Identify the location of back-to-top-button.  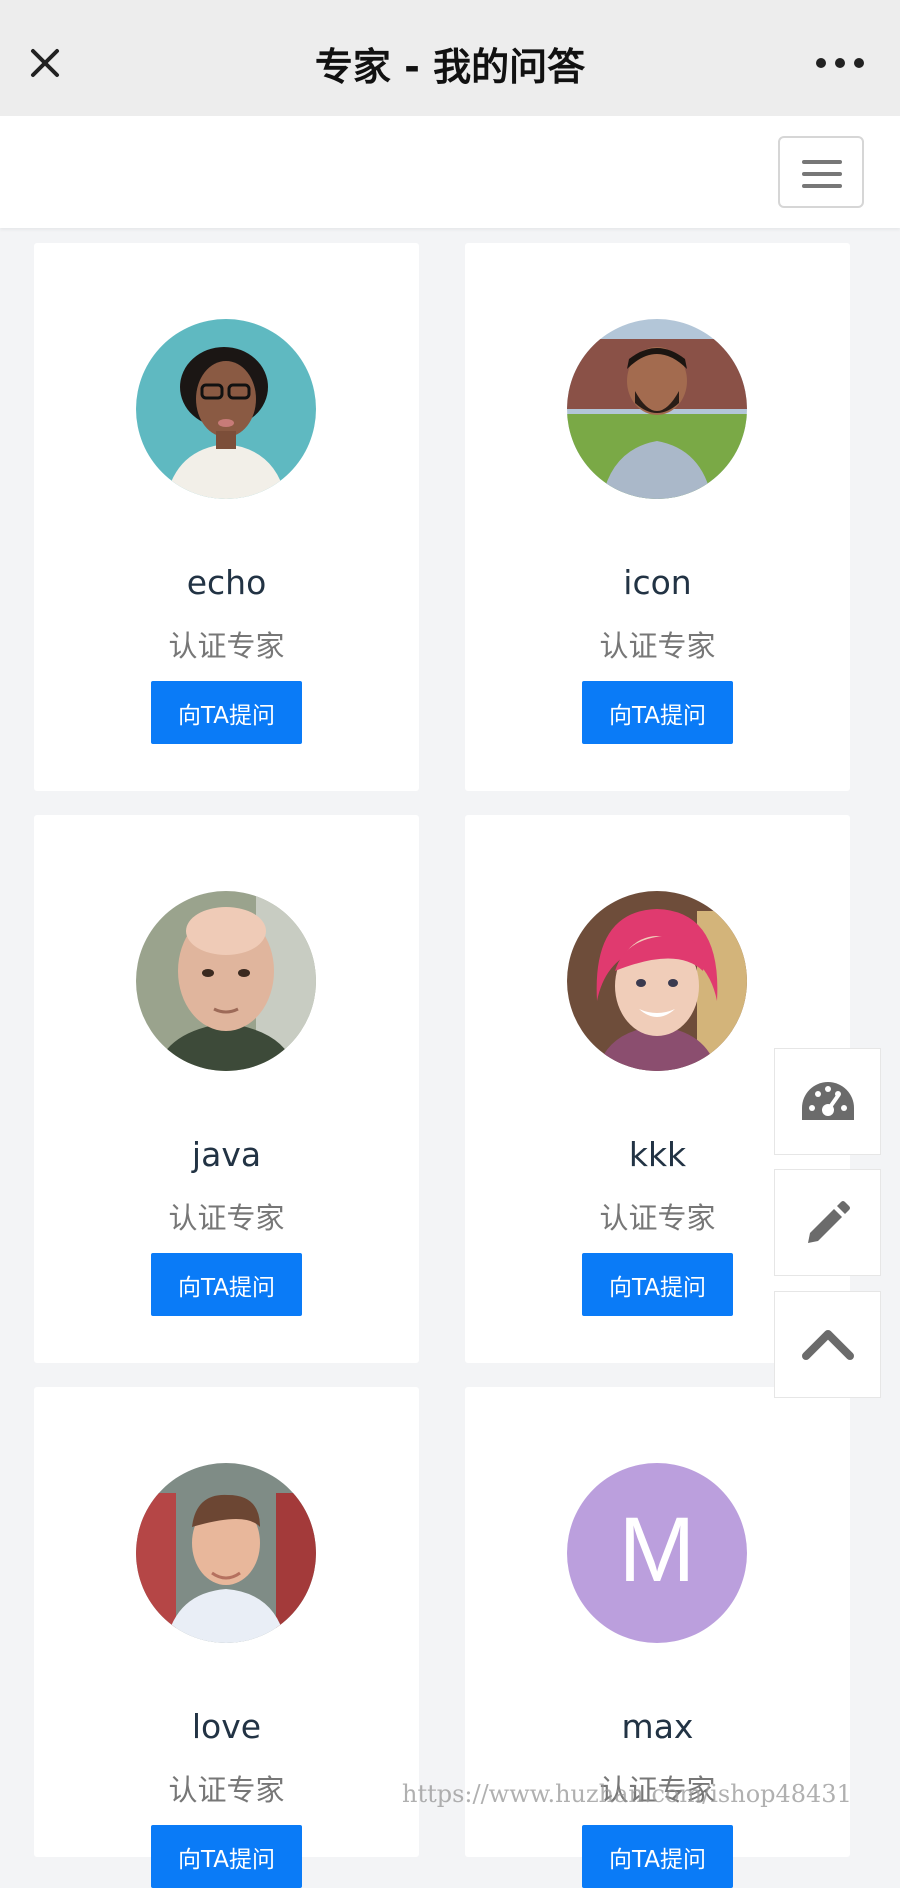
(827, 1344).